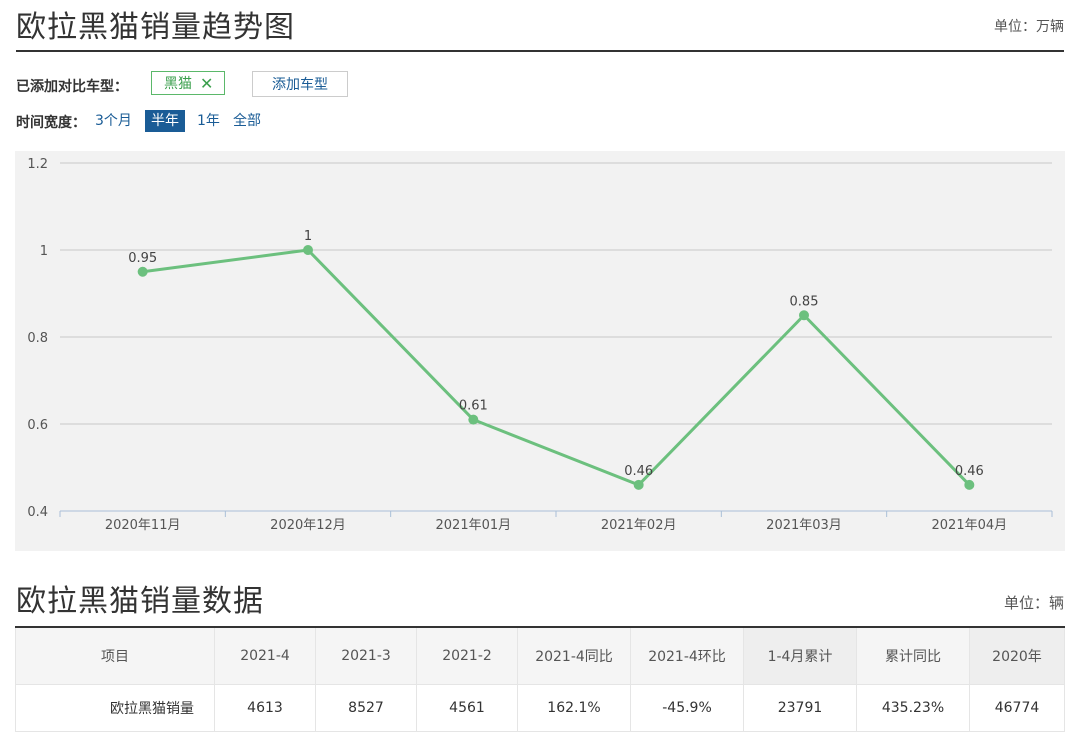 The image size is (1069, 732). What do you see at coordinates (115, 655) in the screenshot?
I see `header-item: 项目` at bounding box center [115, 655].